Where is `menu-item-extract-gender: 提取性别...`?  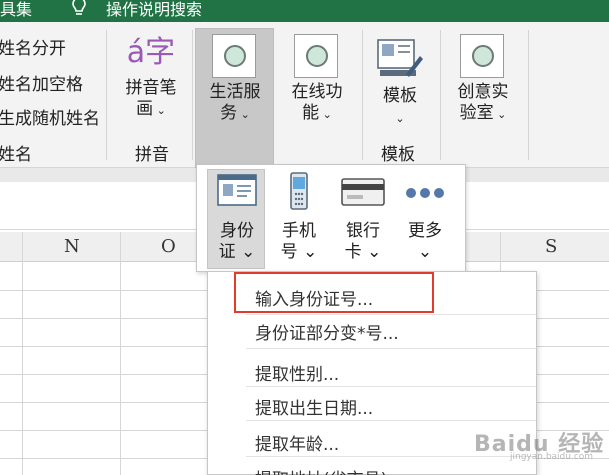
menu-item-extract-gender: 提取性别... is located at coordinates (297, 372).